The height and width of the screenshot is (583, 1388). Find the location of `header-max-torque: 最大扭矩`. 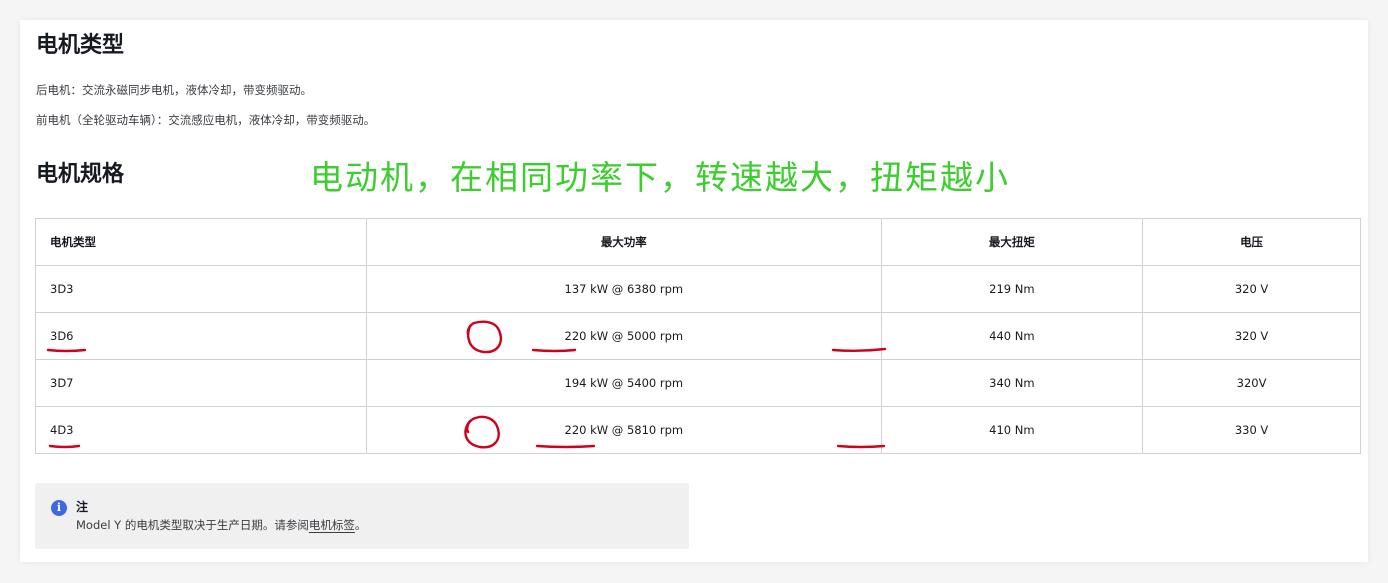

header-max-torque: 最大扭矩 is located at coordinates (1012, 242).